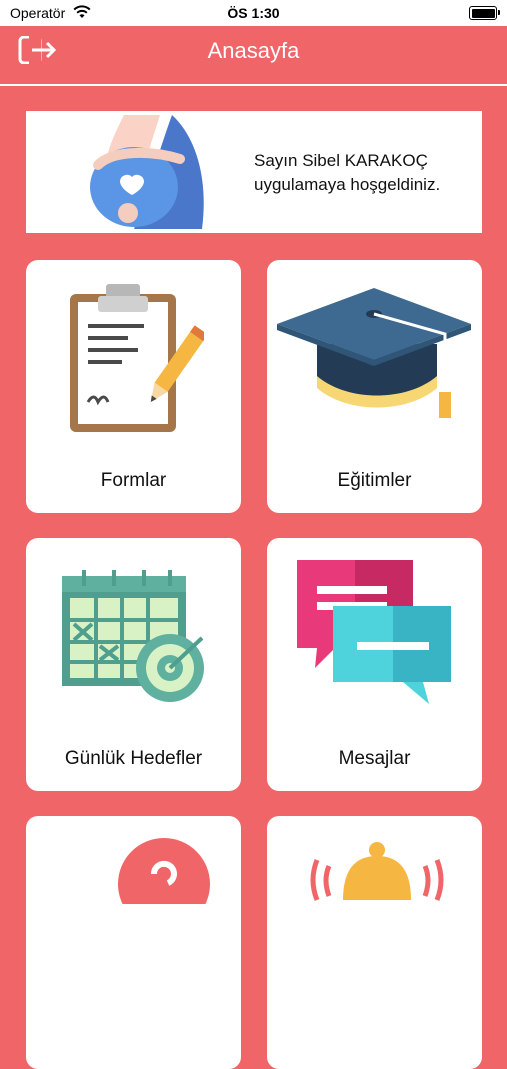  I want to click on calendar-target-icon, so click(133, 636).